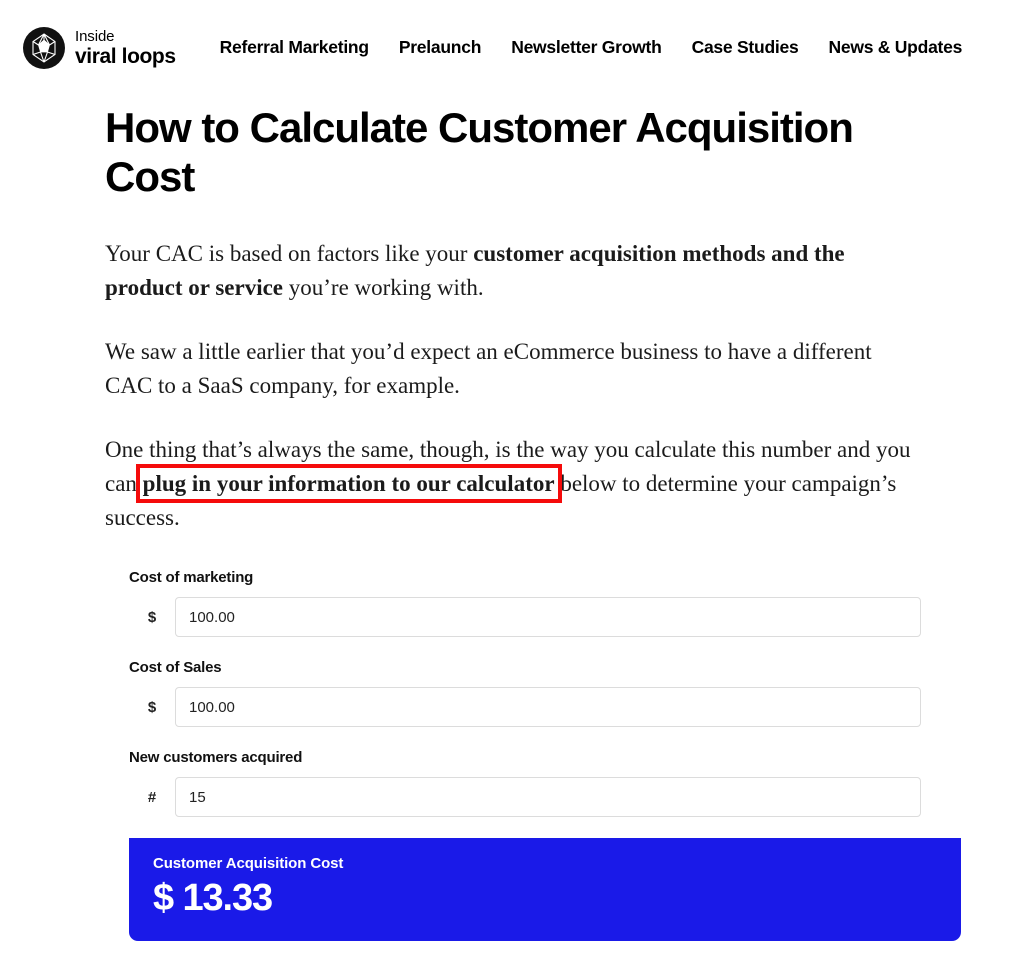 The height and width of the screenshot is (954, 1024). I want to click on viral-loops-polyhedron-logo-icon, so click(44, 47).